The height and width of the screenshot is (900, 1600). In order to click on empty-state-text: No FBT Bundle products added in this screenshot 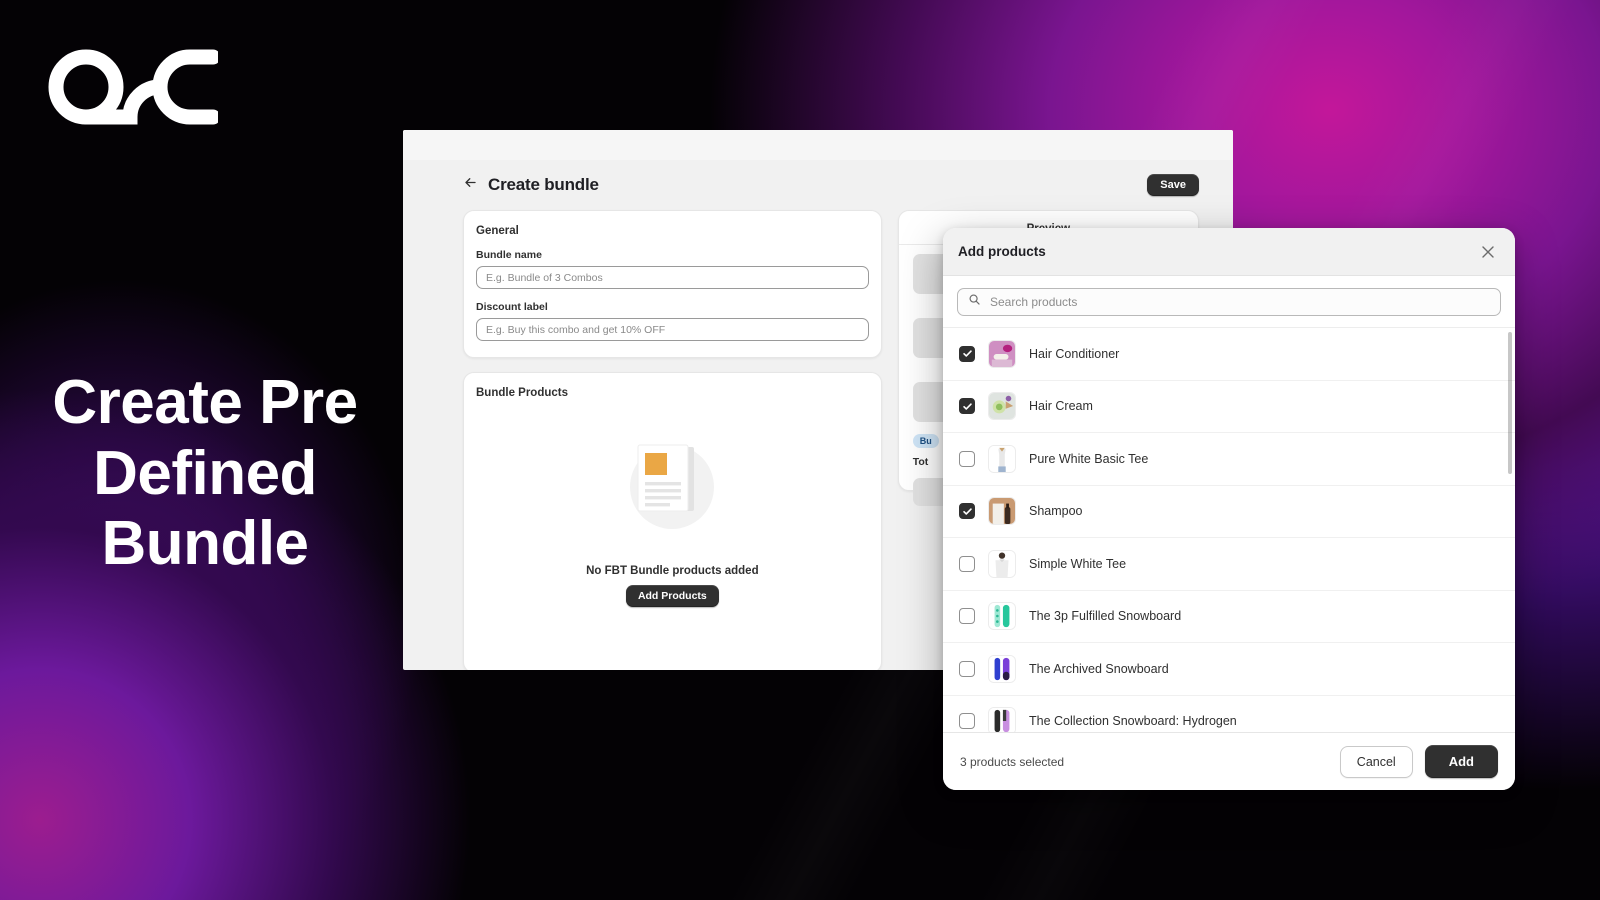, I will do `click(672, 571)`.